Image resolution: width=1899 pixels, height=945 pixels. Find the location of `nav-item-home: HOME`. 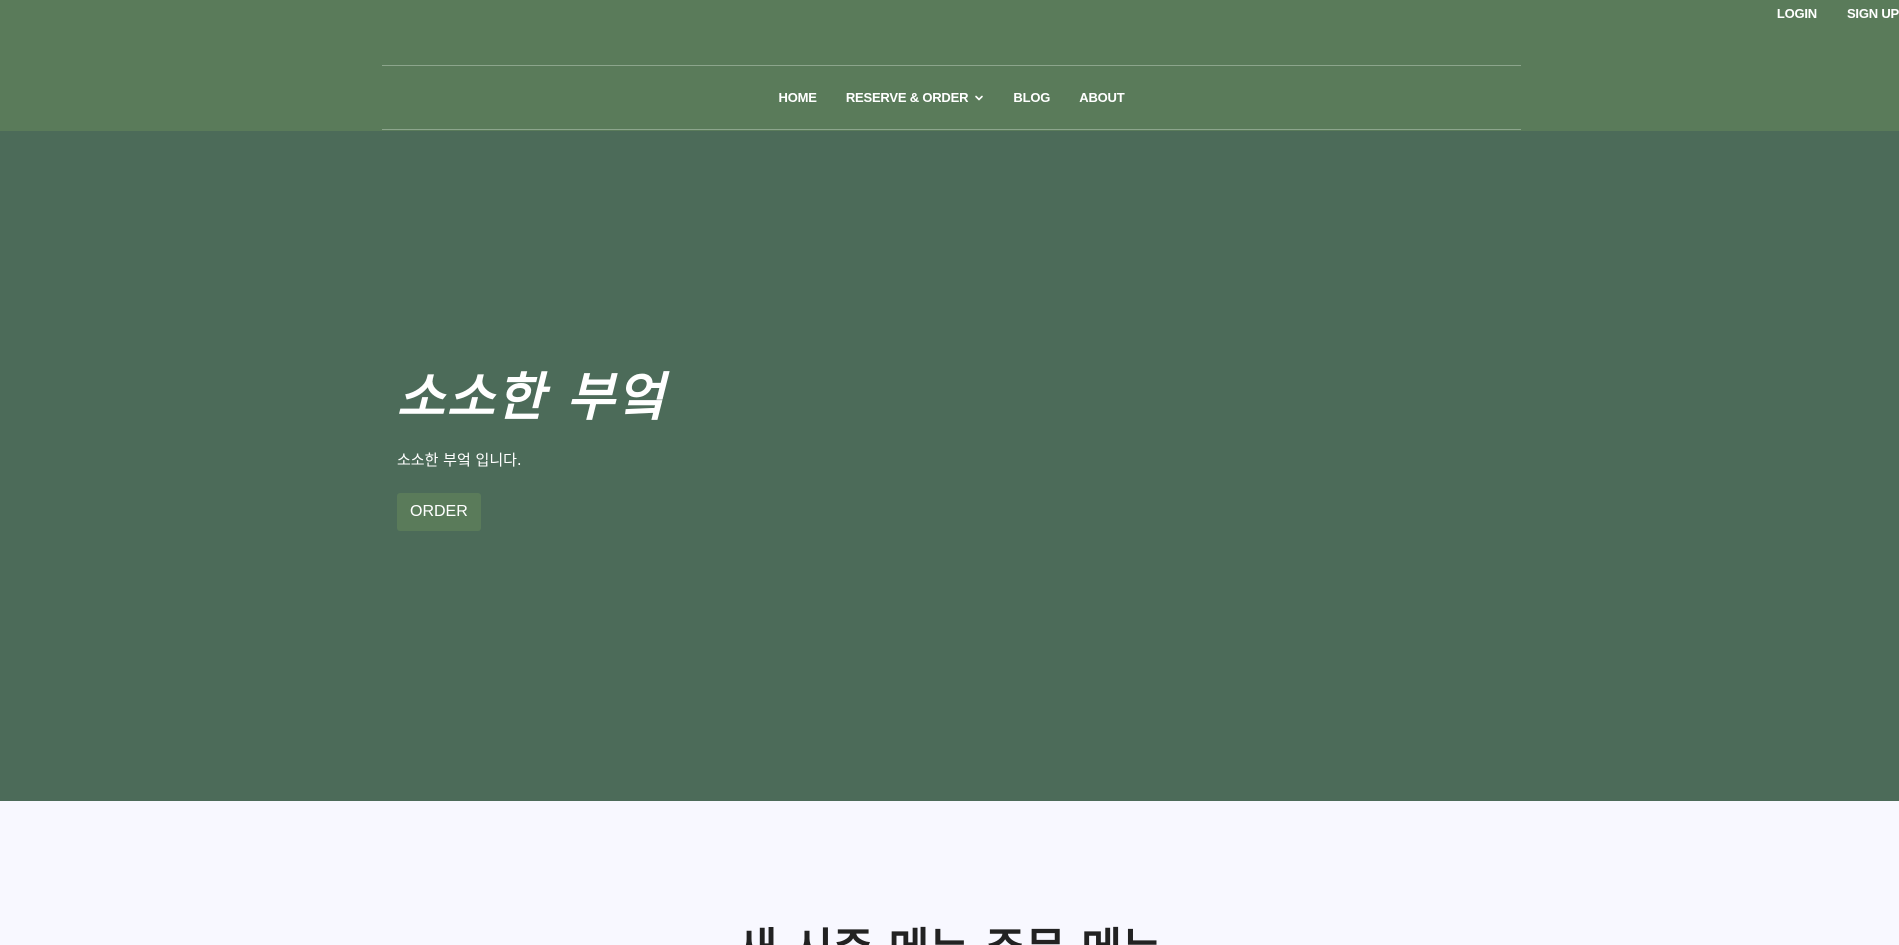

nav-item-home: HOME is located at coordinates (798, 98).